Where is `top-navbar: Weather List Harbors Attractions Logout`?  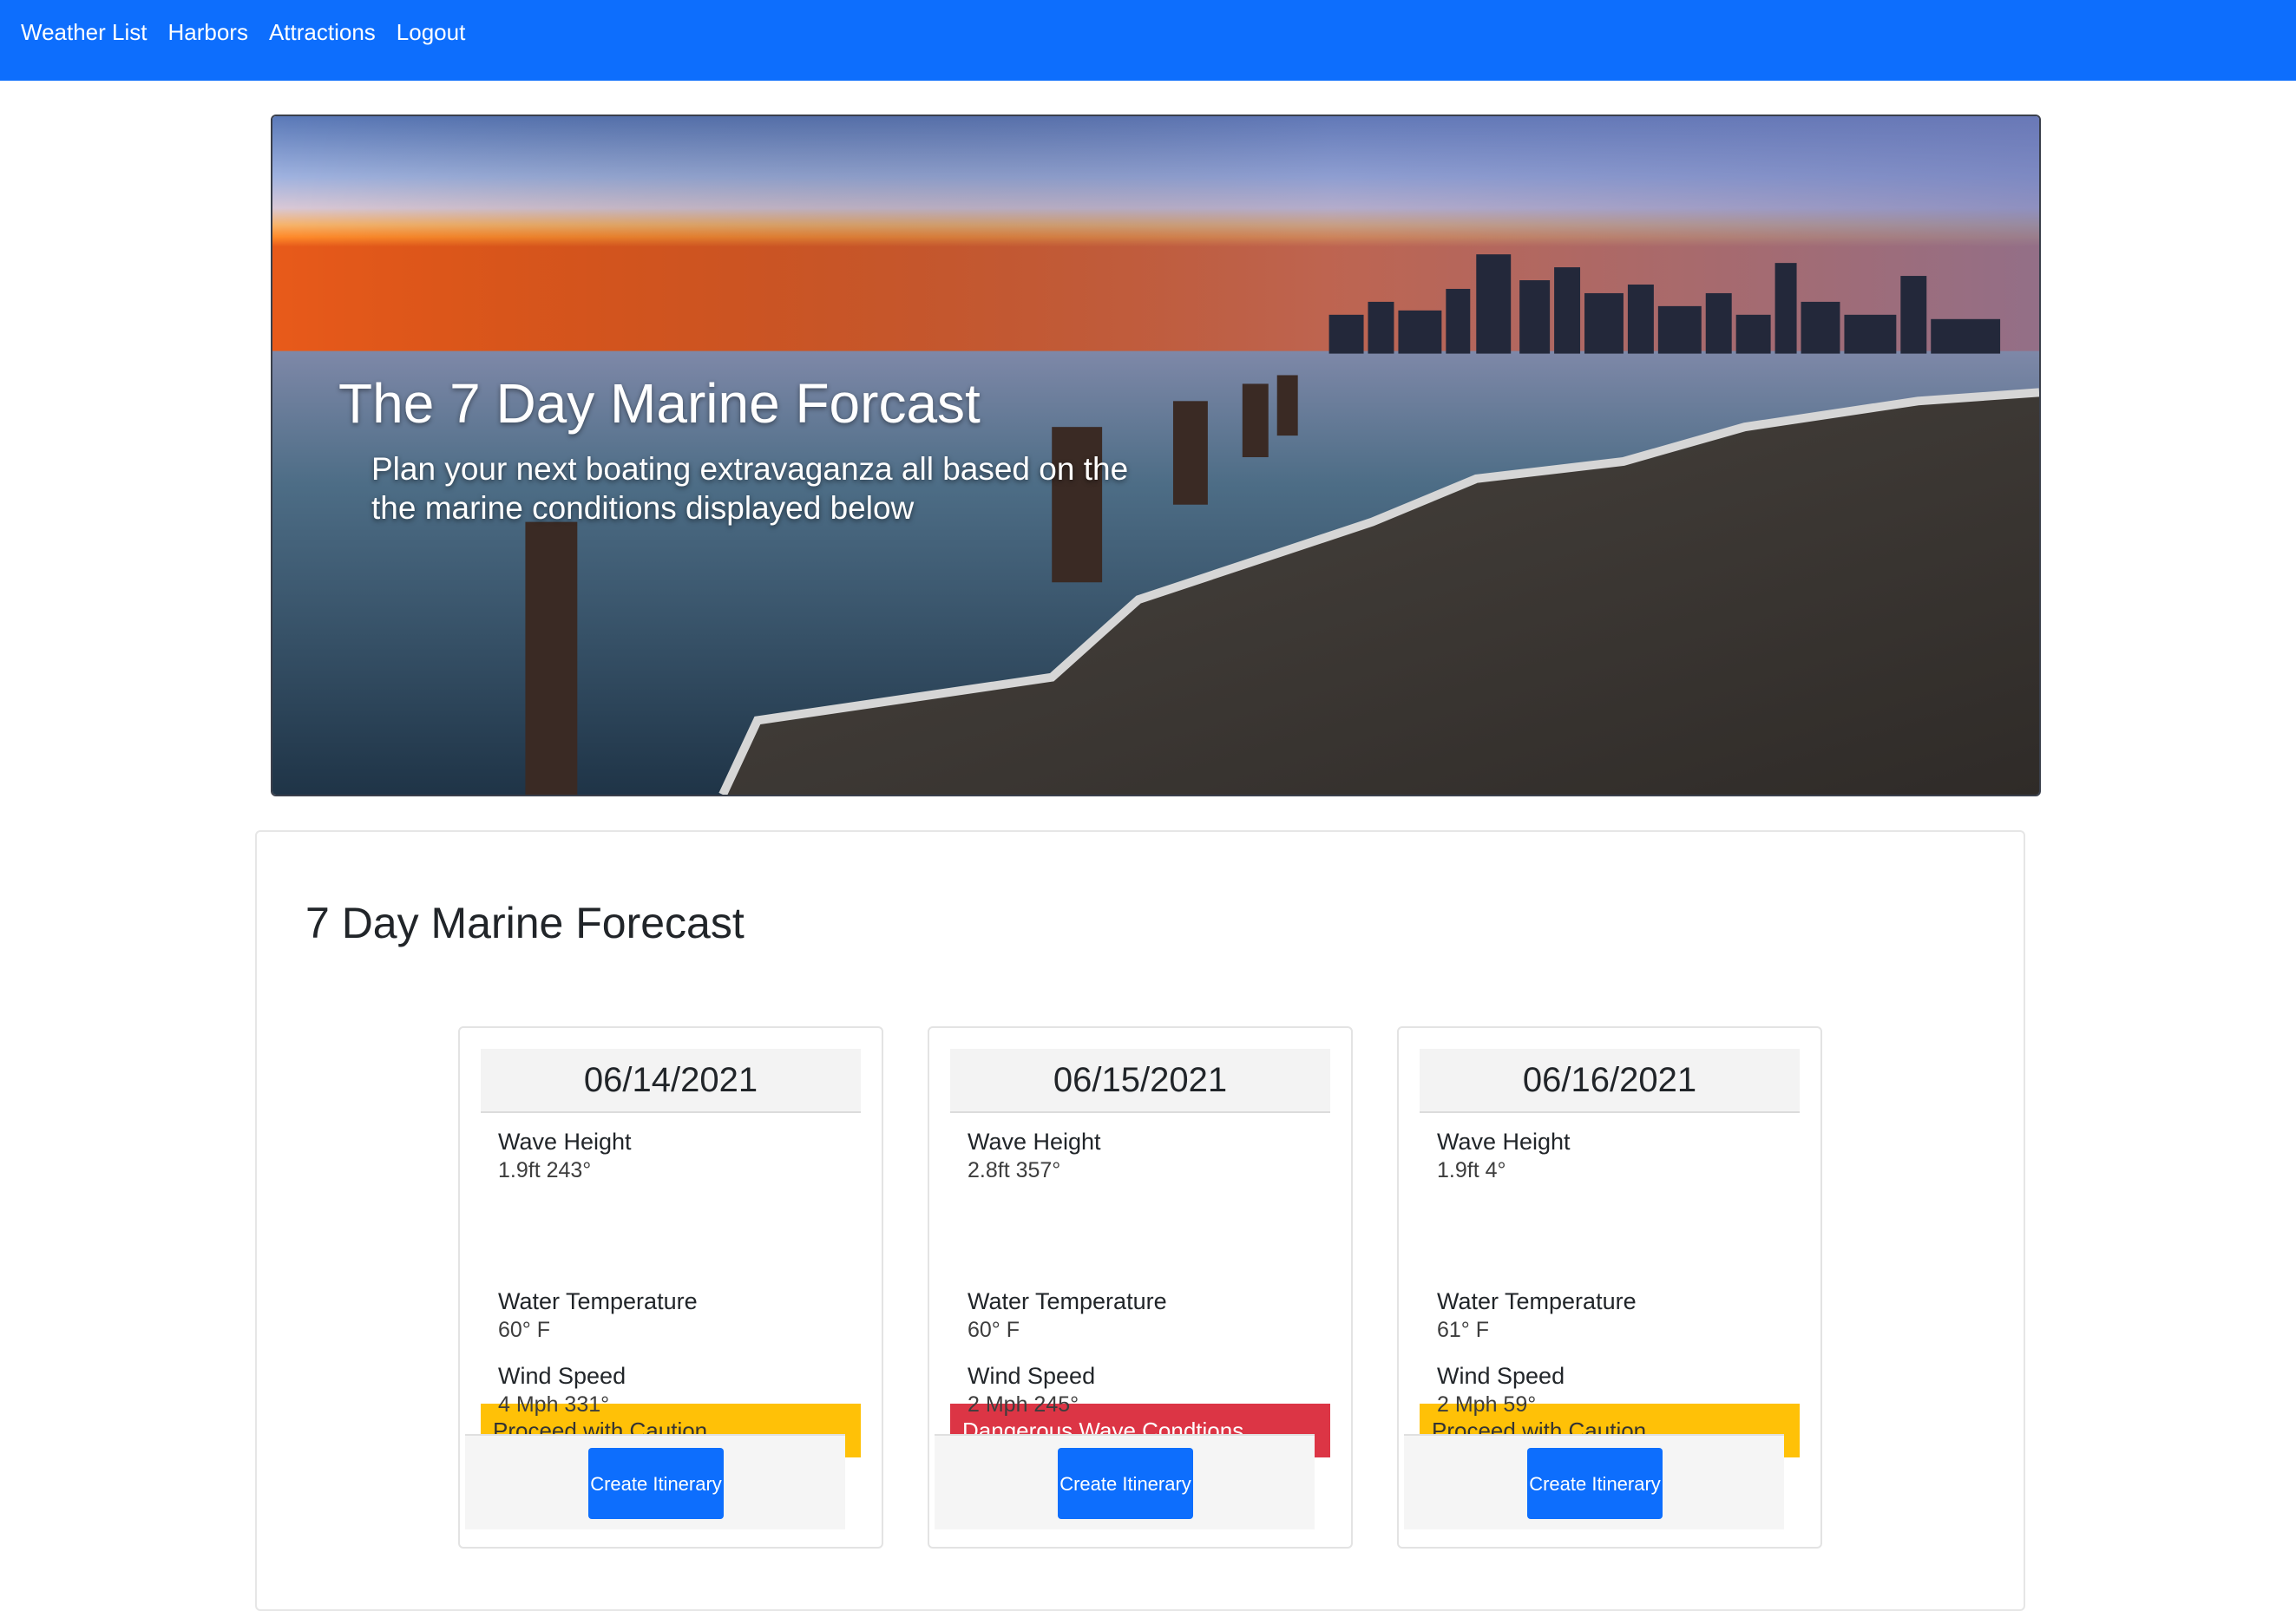 top-navbar: Weather List Harbors Attractions Logout is located at coordinates (1148, 40).